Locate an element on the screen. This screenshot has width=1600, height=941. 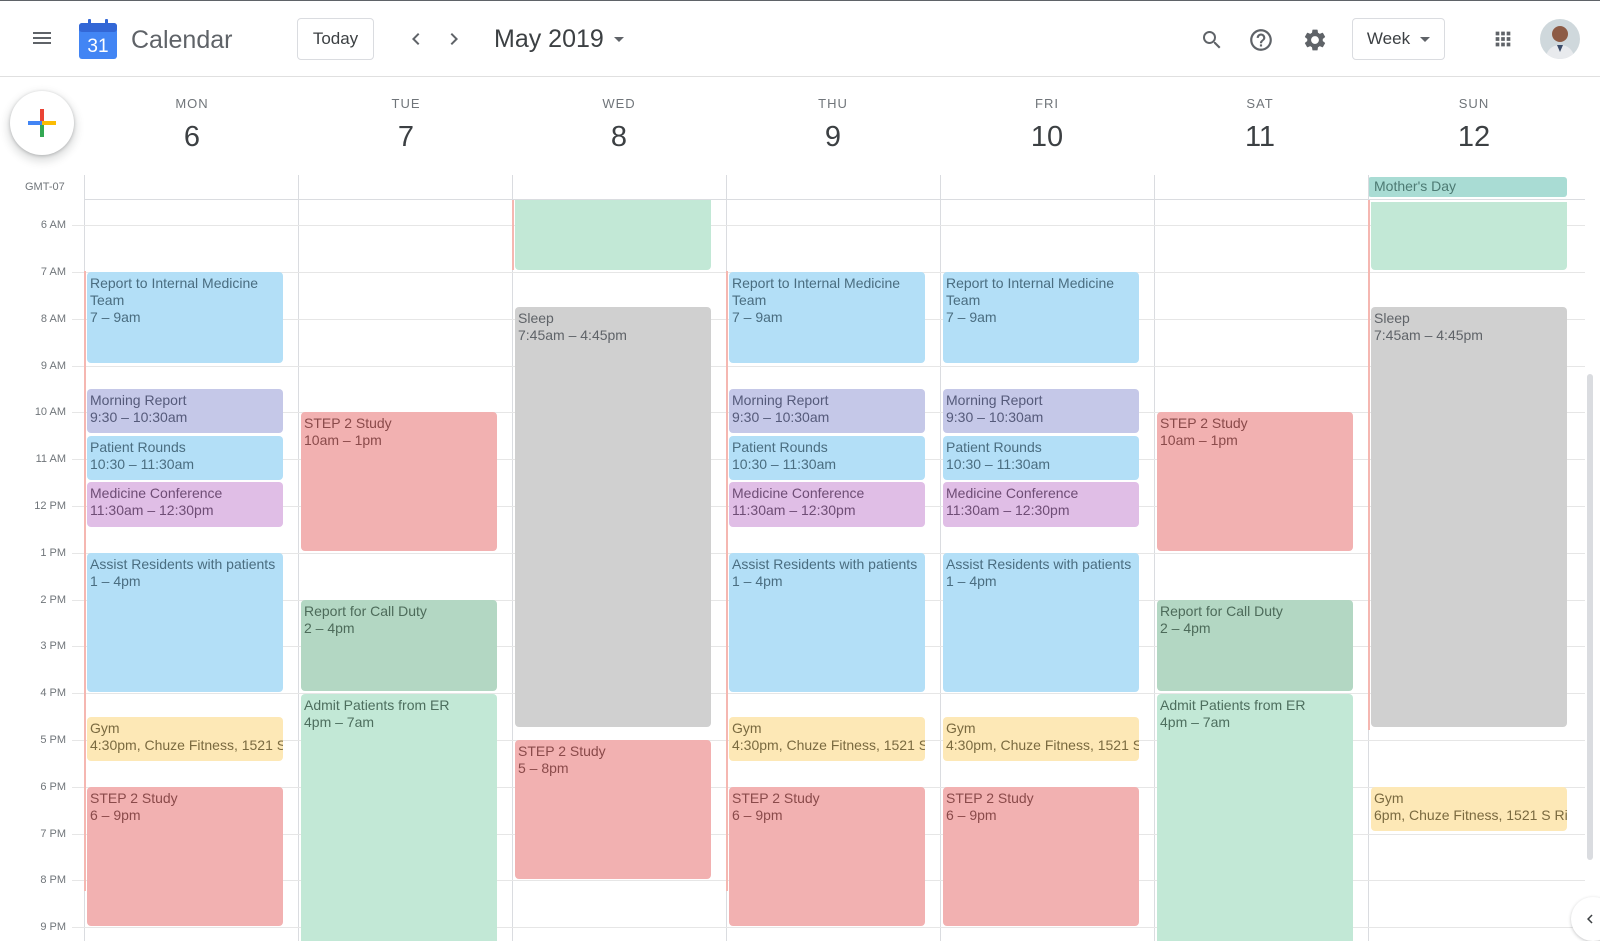
hour-line is located at coordinates (828, 693).